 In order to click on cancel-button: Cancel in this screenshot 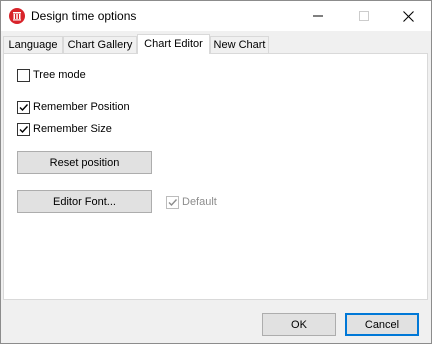, I will do `click(382, 324)`.